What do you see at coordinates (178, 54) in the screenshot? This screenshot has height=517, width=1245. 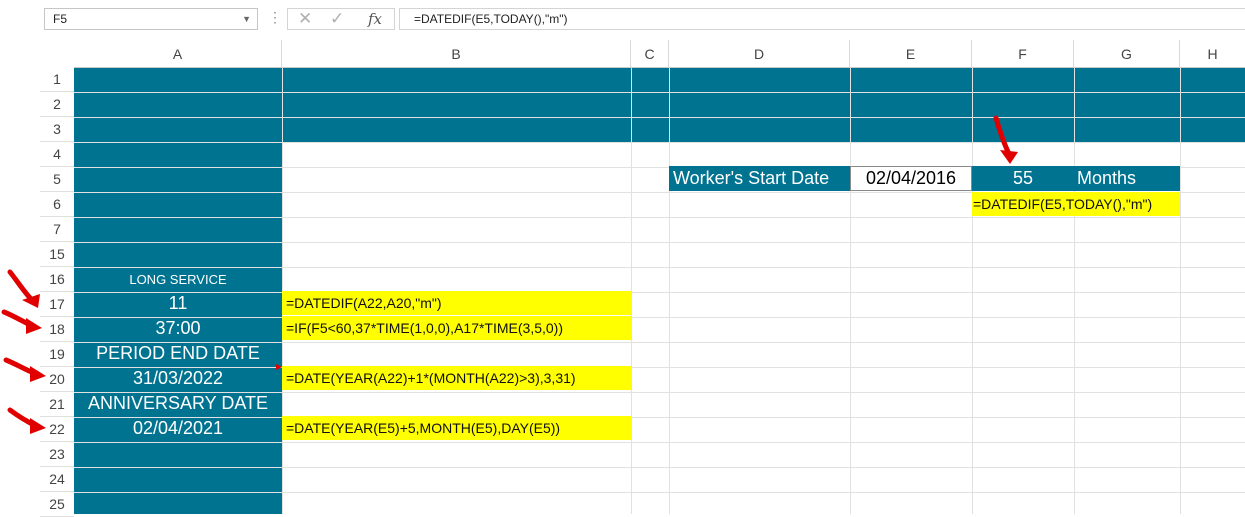 I see `column-header-a: A` at bounding box center [178, 54].